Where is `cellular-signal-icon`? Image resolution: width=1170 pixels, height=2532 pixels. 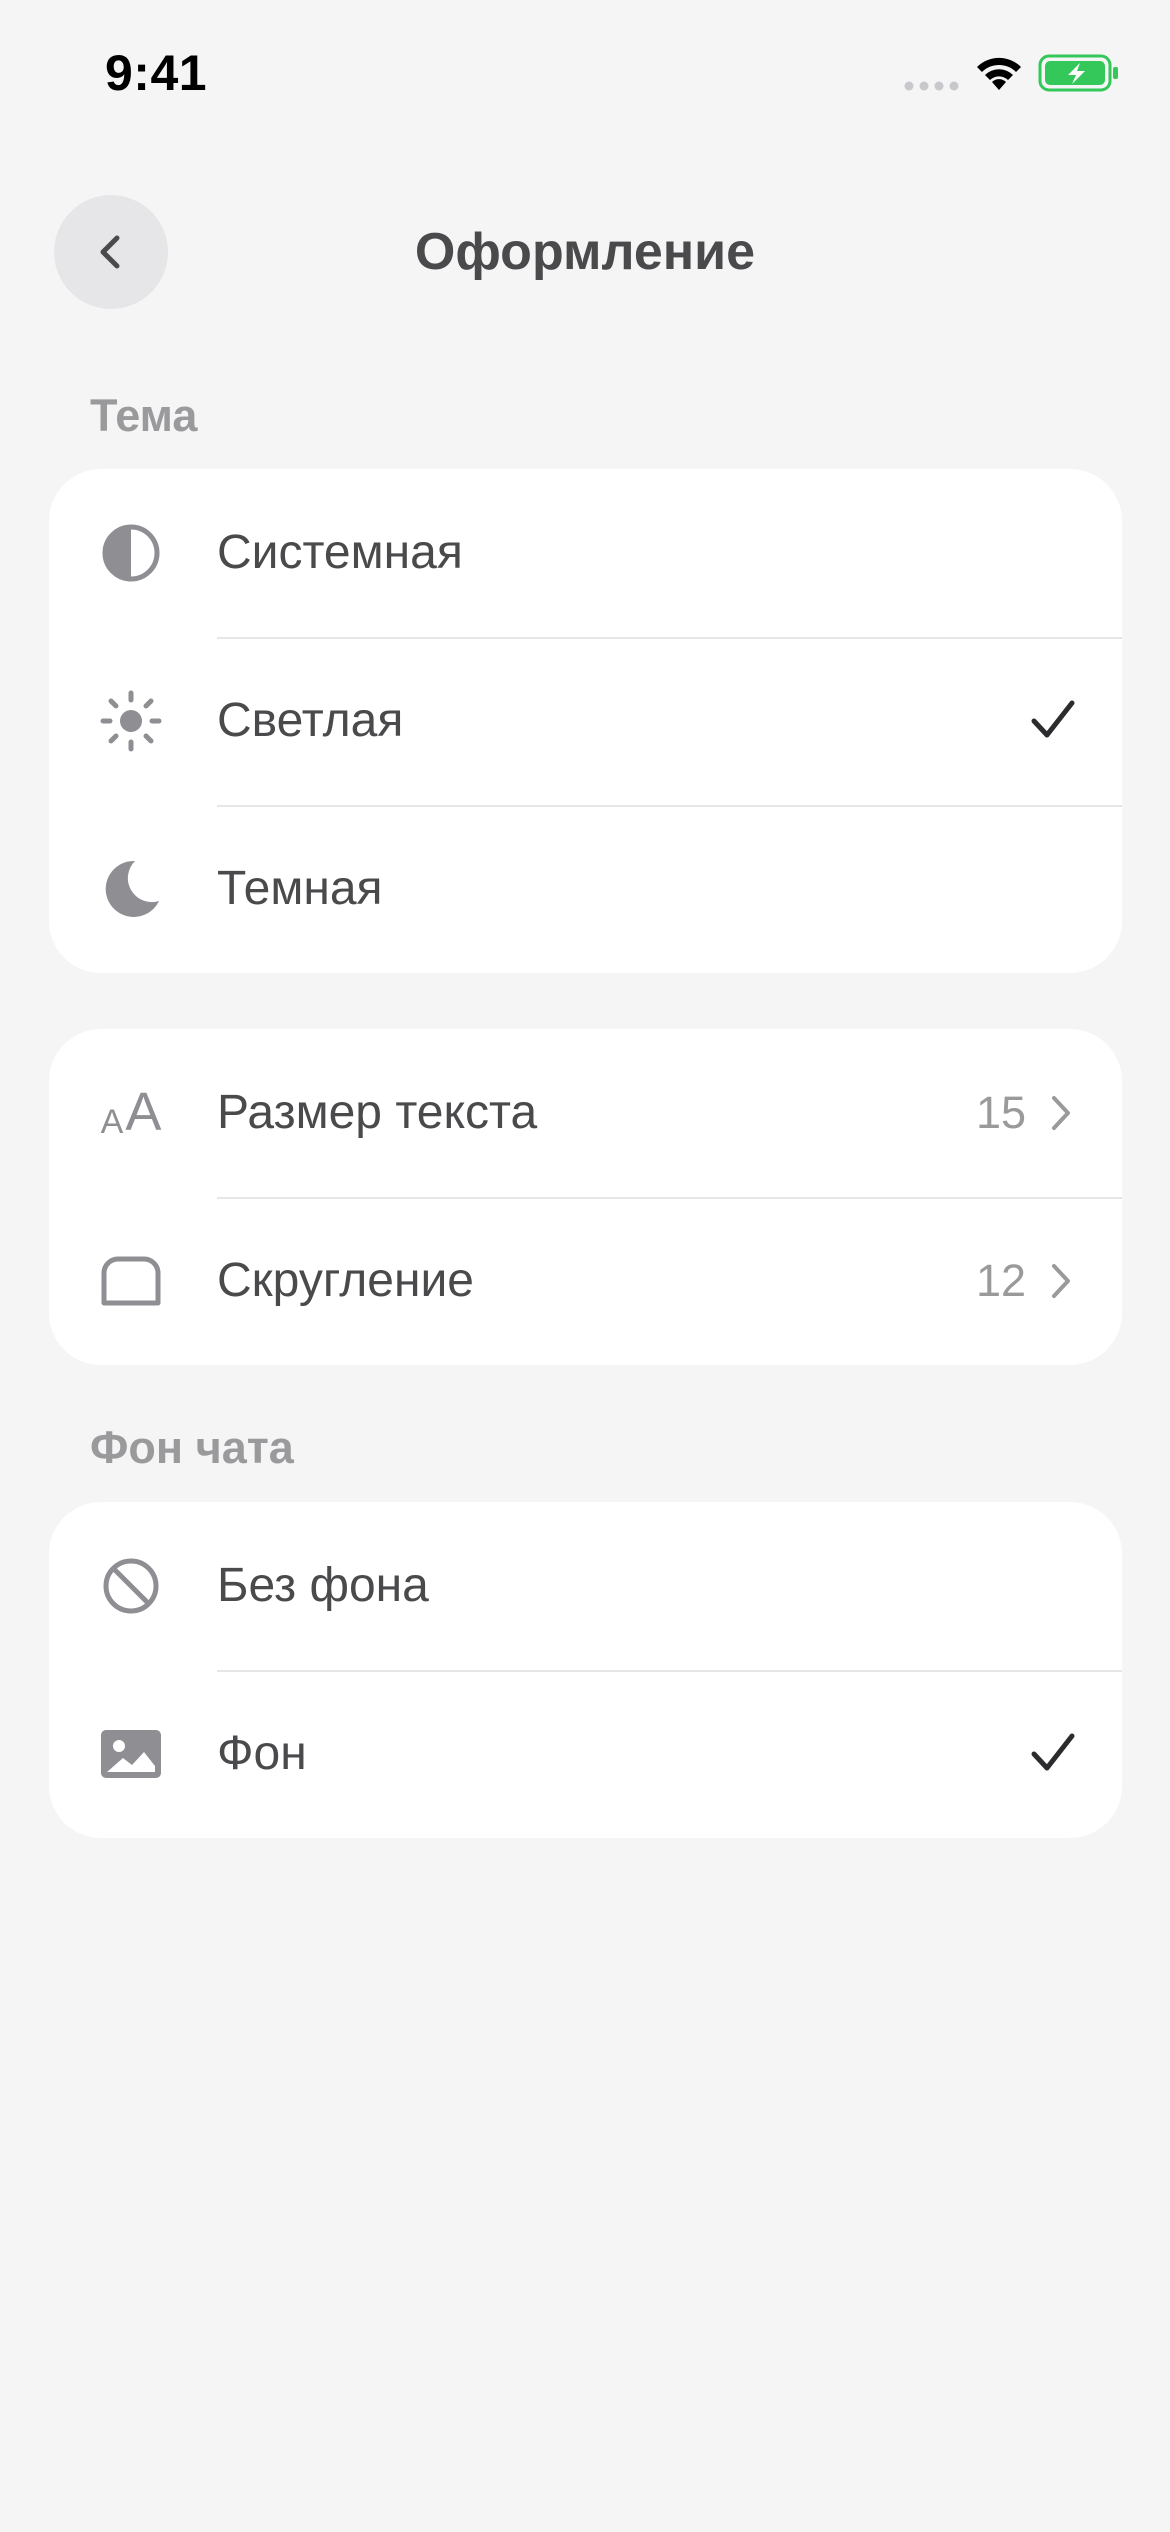
cellular-signal-icon is located at coordinates (931, 86).